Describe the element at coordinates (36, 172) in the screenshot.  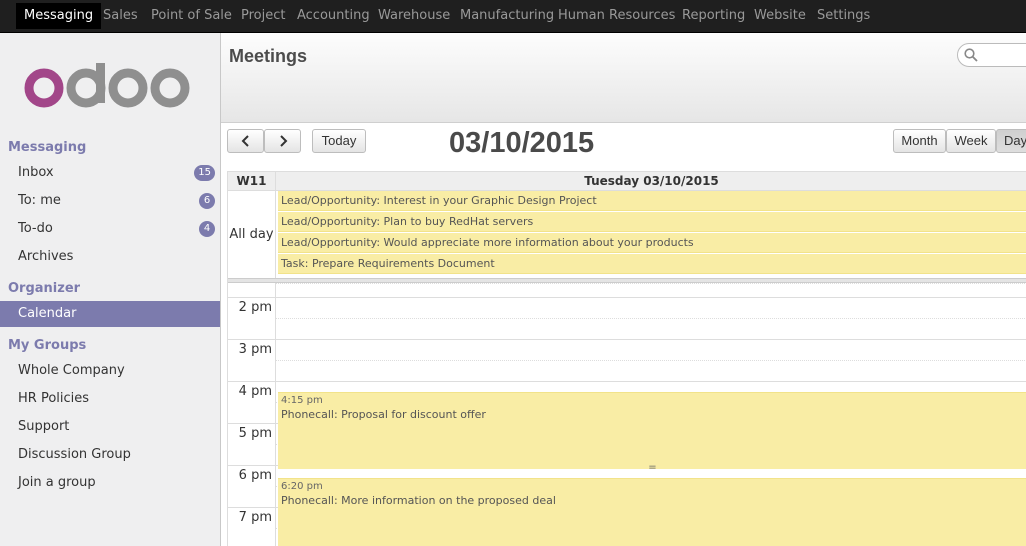
I see `sidebar-item-label: Inbox` at that location.